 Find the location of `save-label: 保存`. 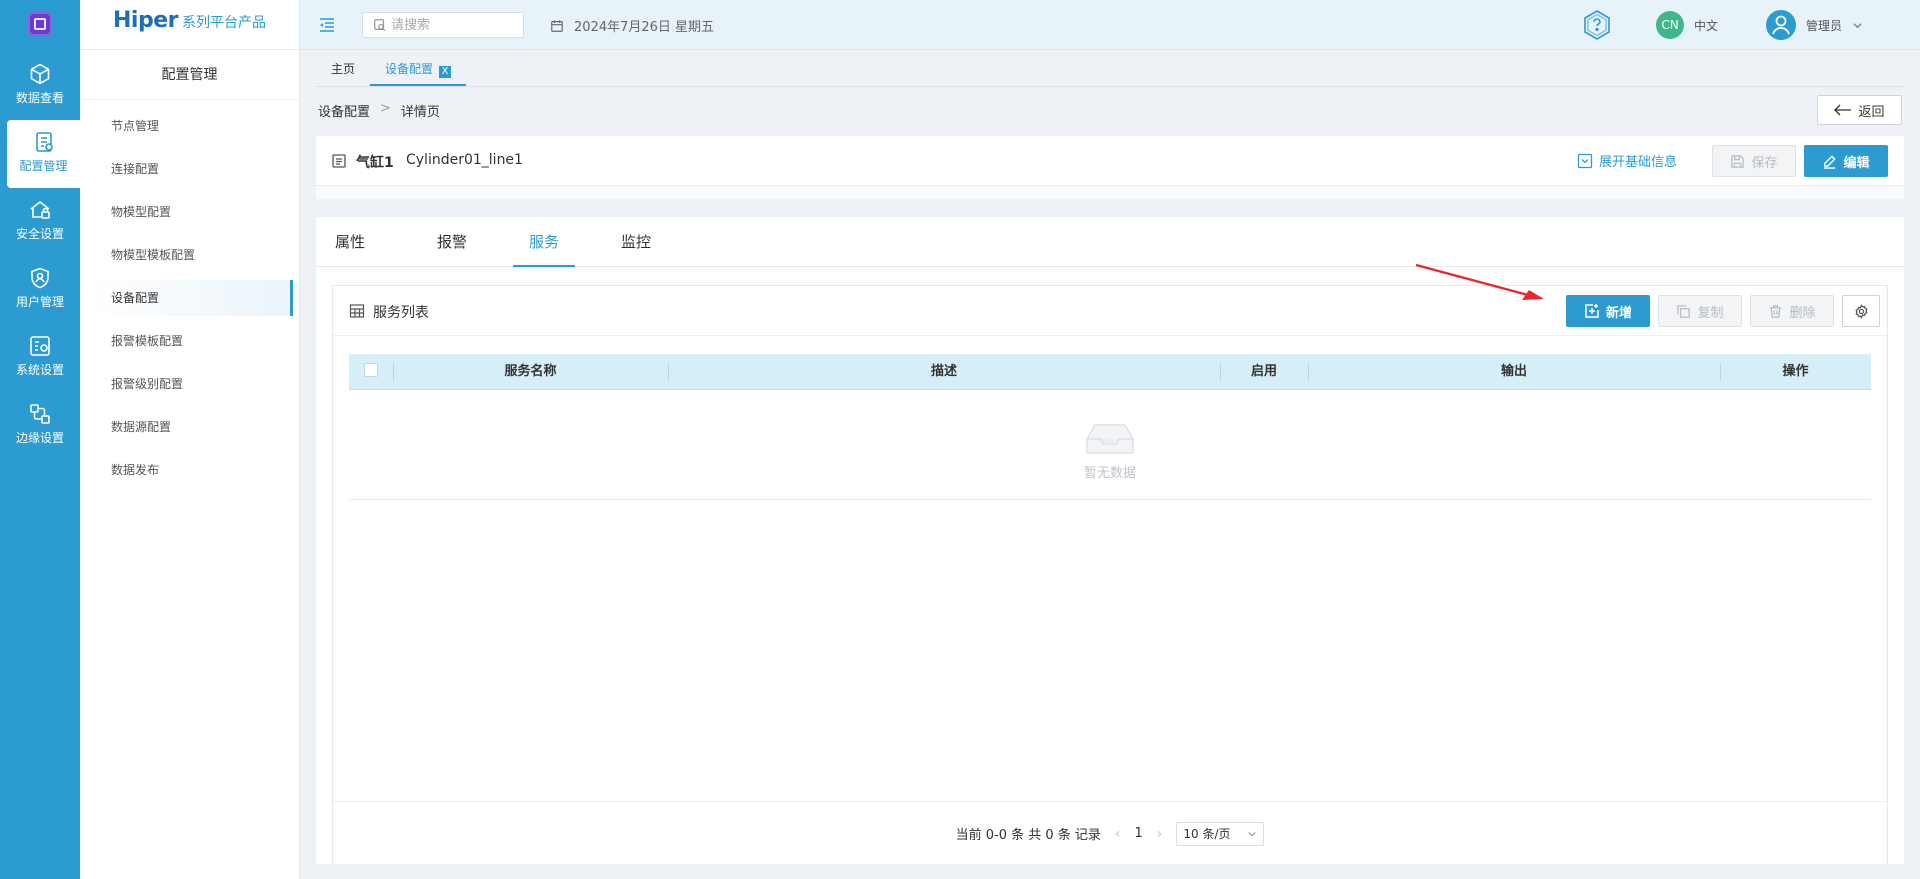

save-label: 保存 is located at coordinates (1764, 163).